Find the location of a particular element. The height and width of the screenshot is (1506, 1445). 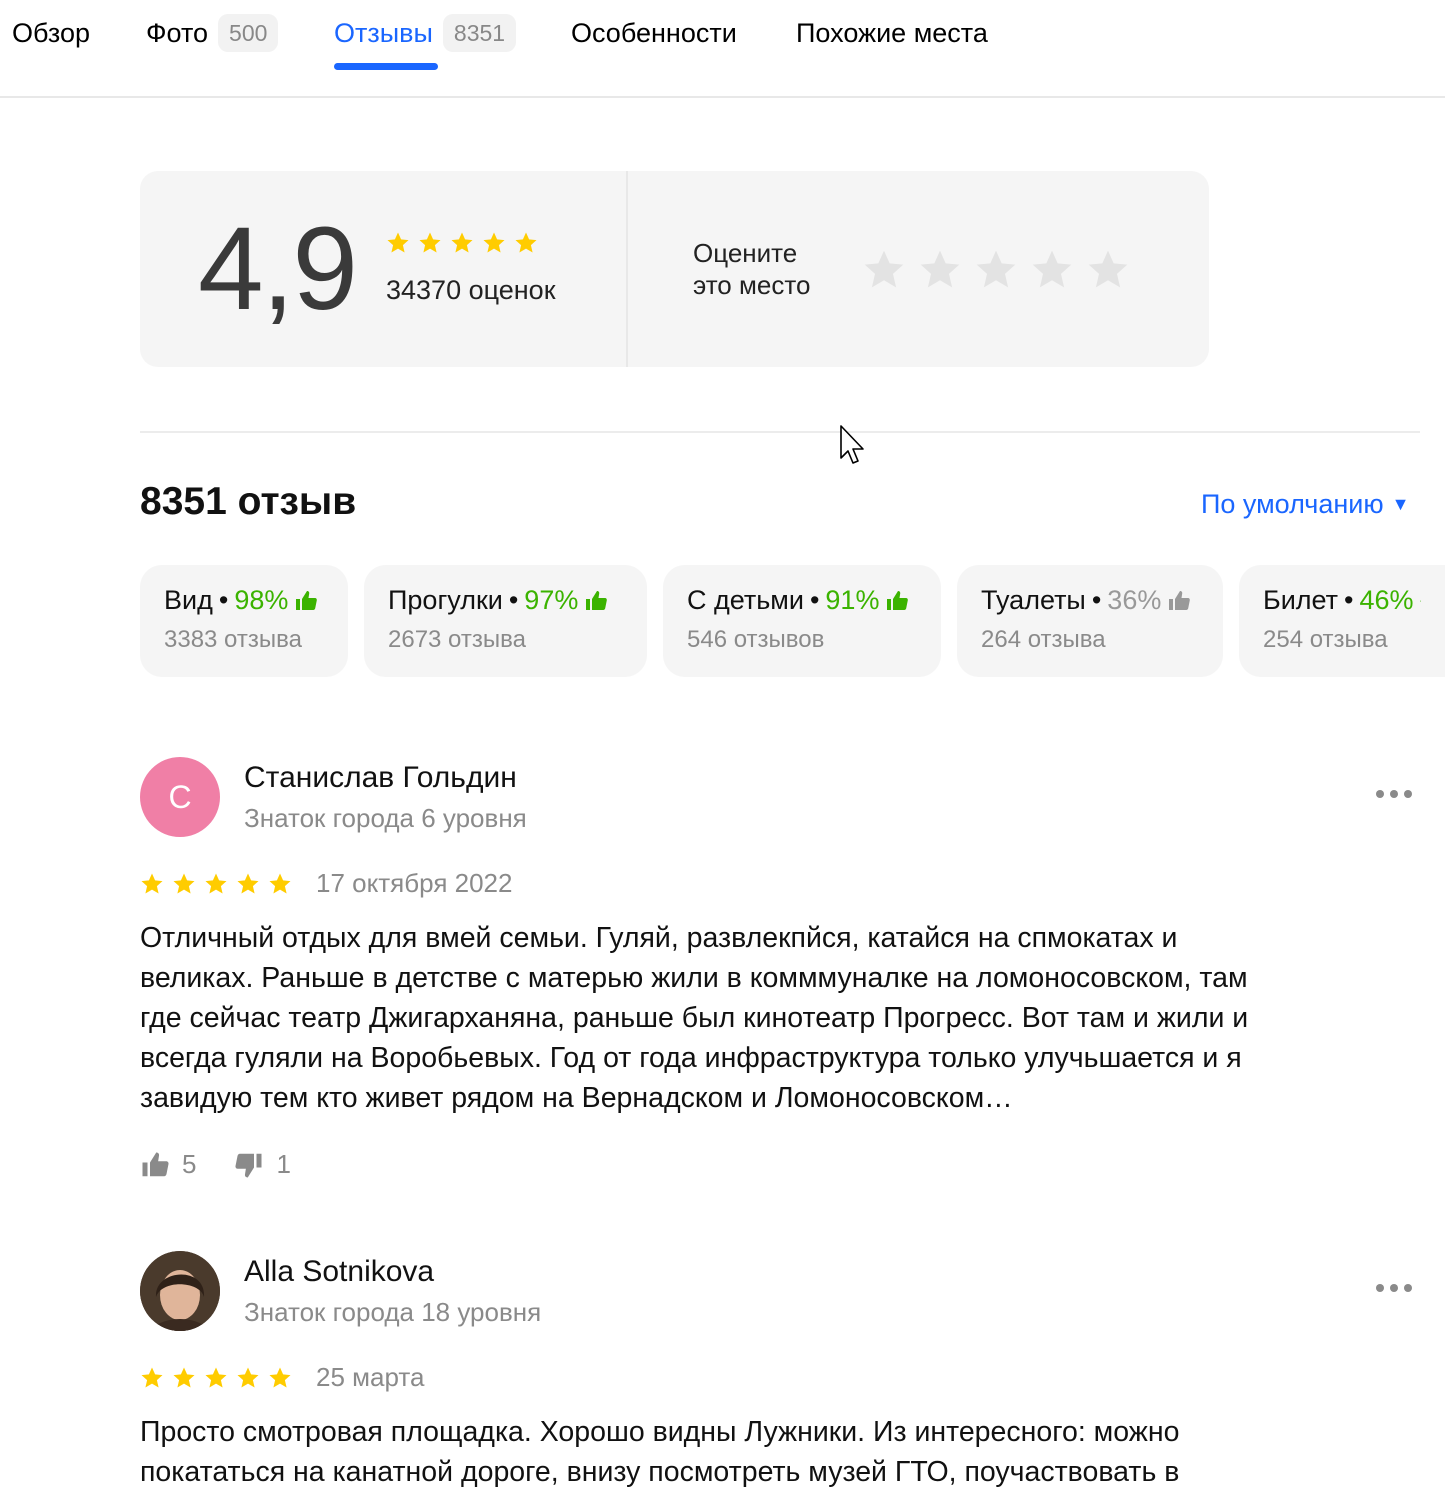

divider is located at coordinates (627, 269).